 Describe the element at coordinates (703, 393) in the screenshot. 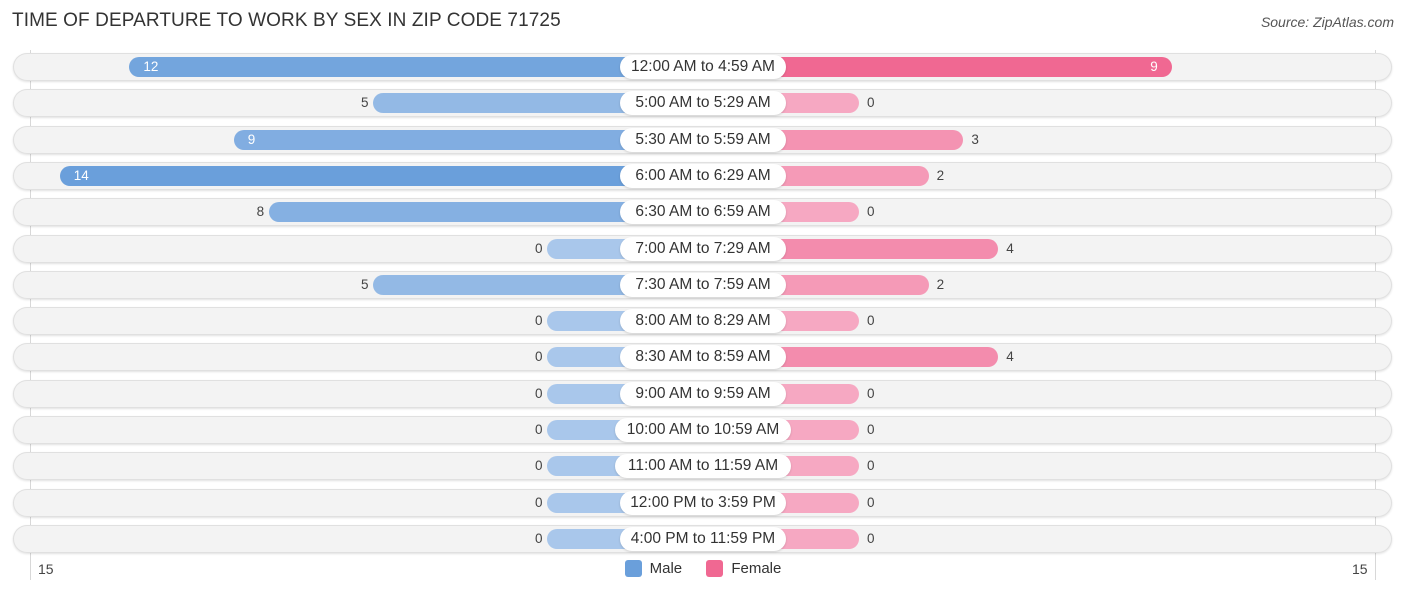

I see `category-label: 9:00 AM to 9:59 AM` at that location.